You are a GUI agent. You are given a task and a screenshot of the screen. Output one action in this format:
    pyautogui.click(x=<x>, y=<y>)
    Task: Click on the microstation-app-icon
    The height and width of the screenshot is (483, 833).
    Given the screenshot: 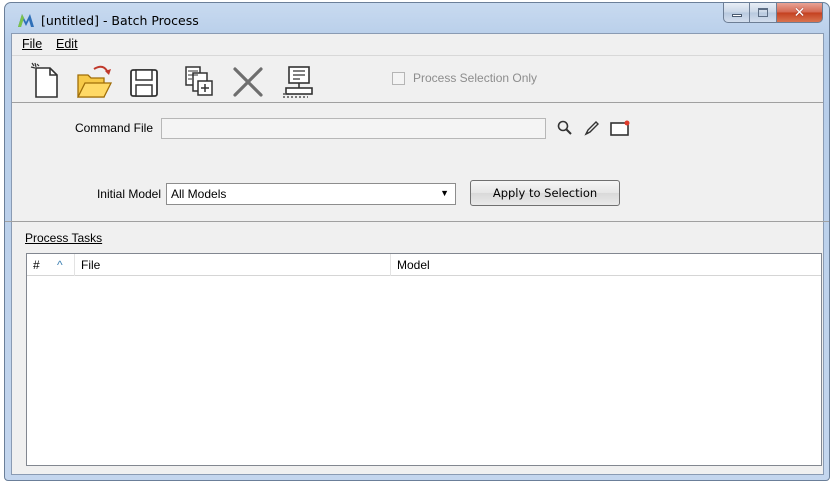 What is the action you would take?
    pyautogui.click(x=26, y=20)
    